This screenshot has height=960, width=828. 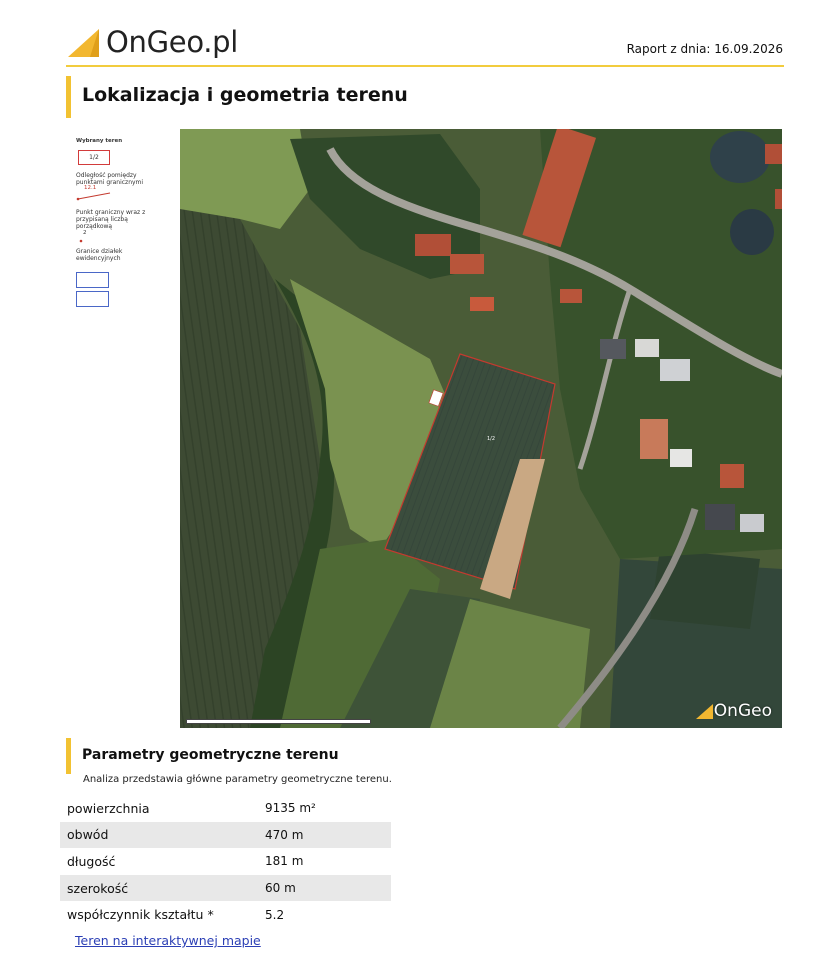 What do you see at coordinates (68, 756) in the screenshot?
I see `section-accent-bar-params` at bounding box center [68, 756].